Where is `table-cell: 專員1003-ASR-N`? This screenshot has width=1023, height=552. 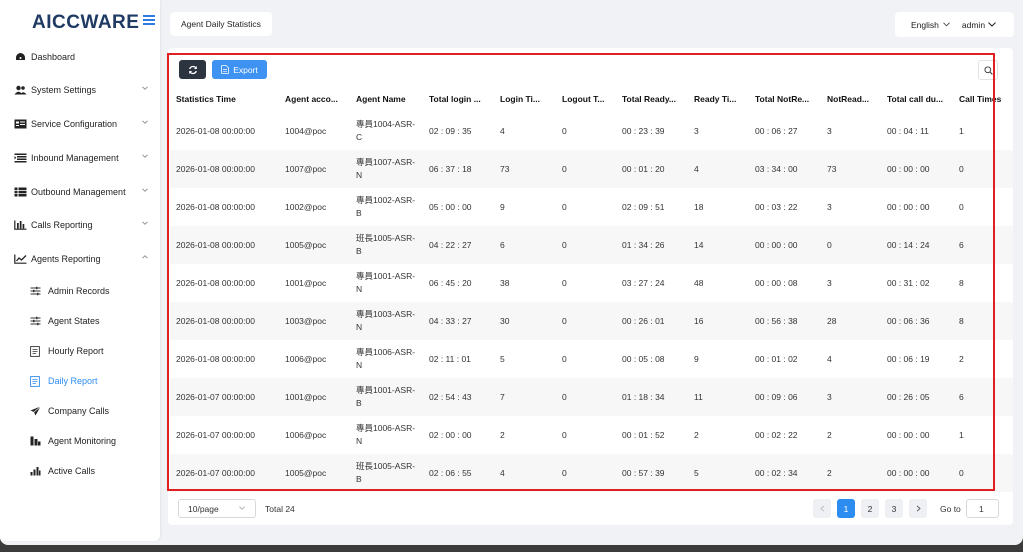
table-cell: 專員1003-ASR-N is located at coordinates (386, 320).